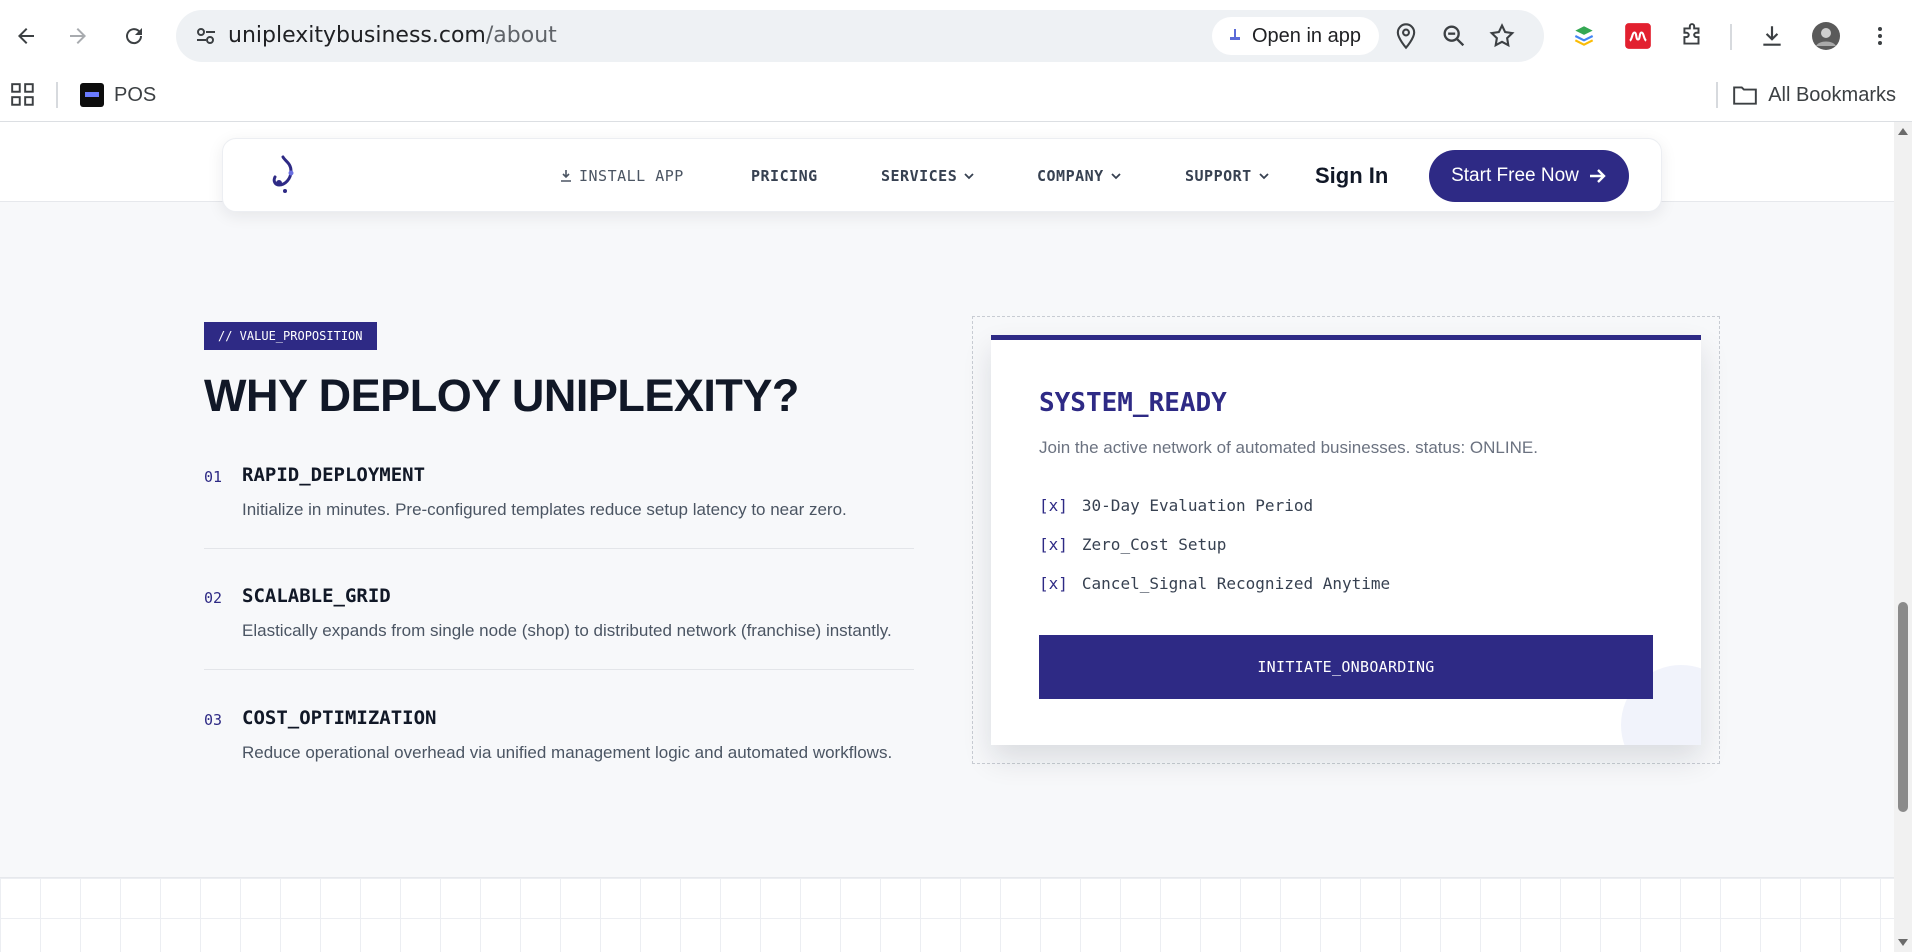  What do you see at coordinates (23, 95) in the screenshot?
I see `apps-grid-icon` at bounding box center [23, 95].